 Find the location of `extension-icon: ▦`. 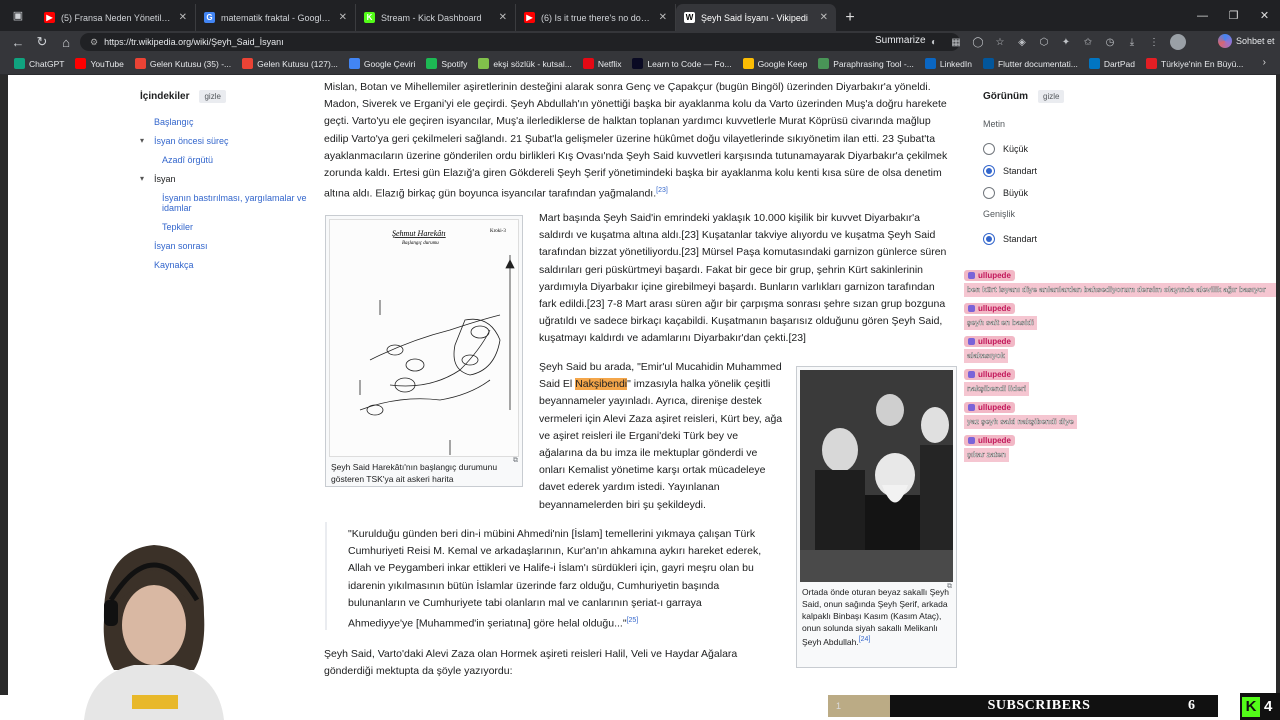

extension-icon: ▦ is located at coordinates (956, 42).